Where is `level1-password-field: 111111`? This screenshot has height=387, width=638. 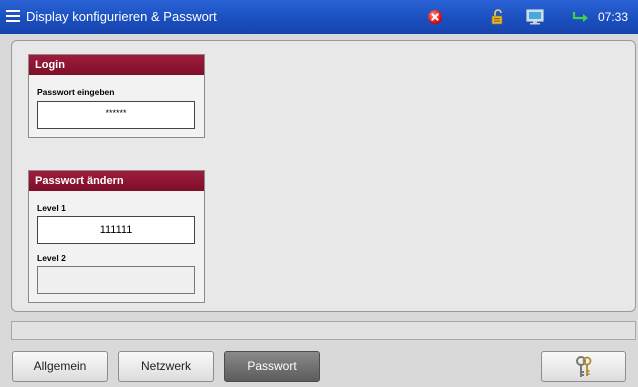
level1-password-field: 111111 is located at coordinates (116, 230).